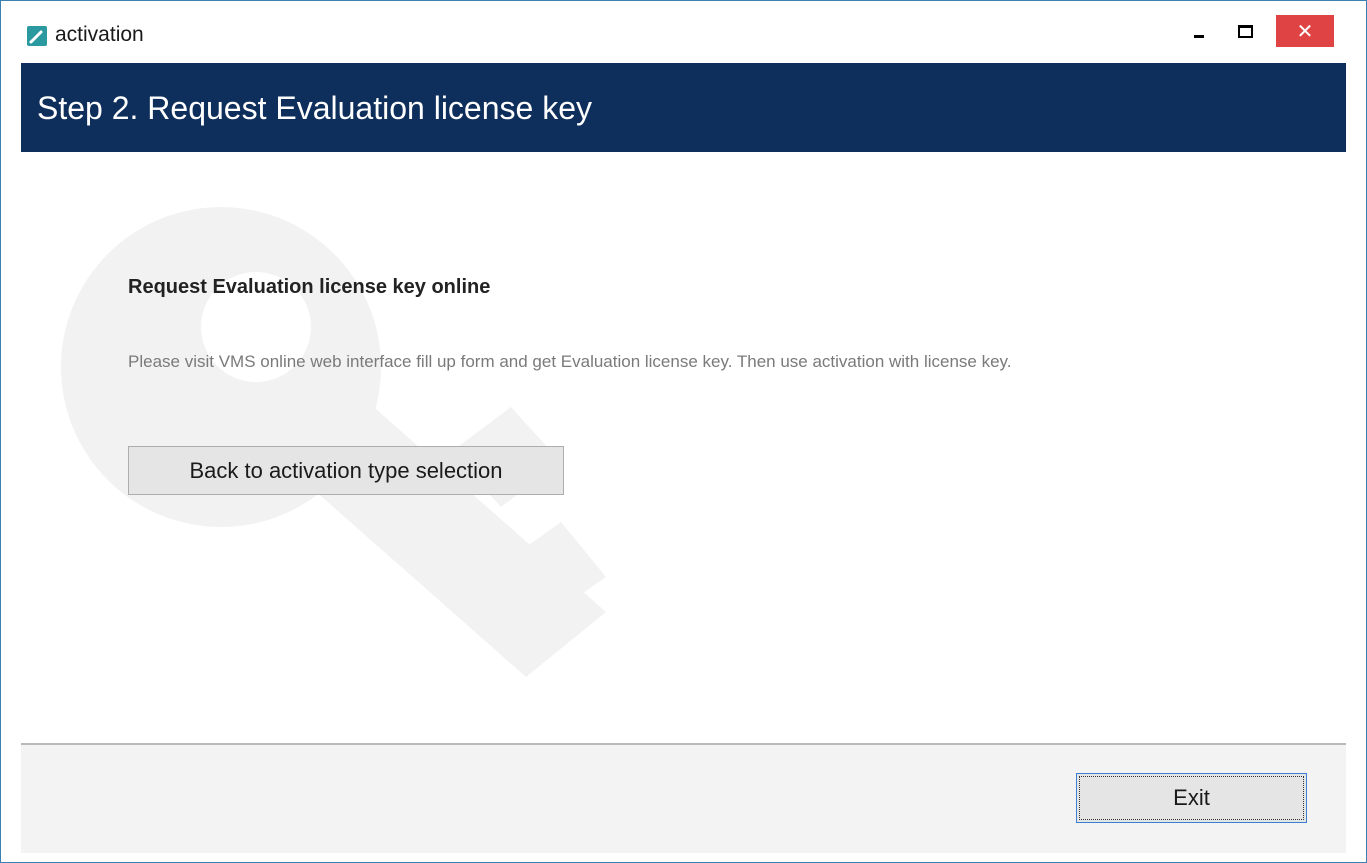 This screenshot has width=1367, height=863. I want to click on close-button: ✕, so click(1305, 31).